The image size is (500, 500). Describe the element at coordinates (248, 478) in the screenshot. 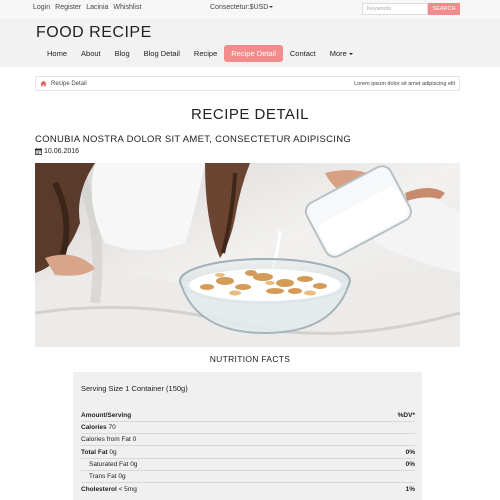

I see `trans-fat-row: Trans Fat 0g` at that location.